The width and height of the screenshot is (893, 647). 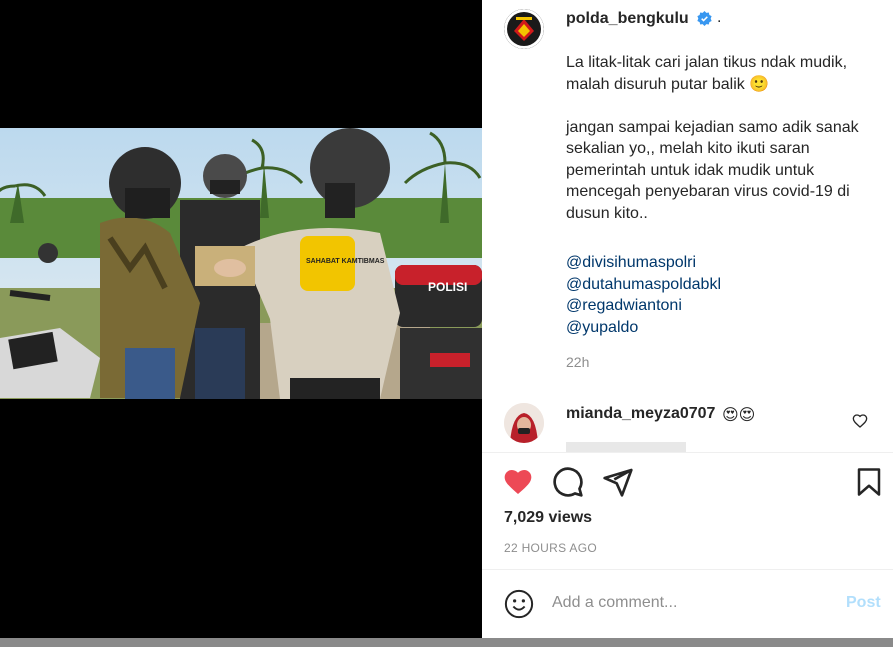 What do you see at coordinates (860, 421) in the screenshot?
I see `comment-like-icon` at bounding box center [860, 421].